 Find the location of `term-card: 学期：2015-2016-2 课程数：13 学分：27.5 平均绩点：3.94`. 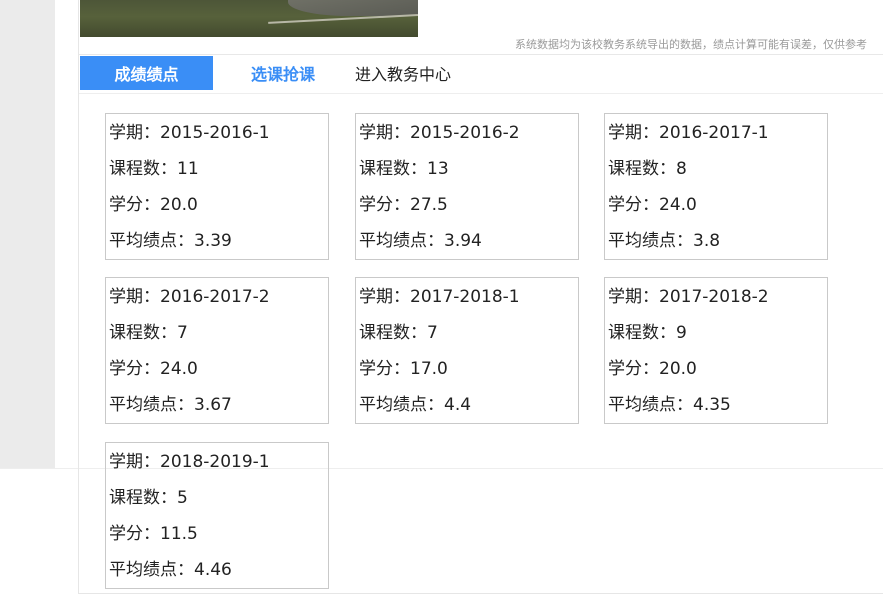

term-card: 学期：2015-2016-2 课程数：13 学分：27.5 平均绩点：3.94 is located at coordinates (467, 186).